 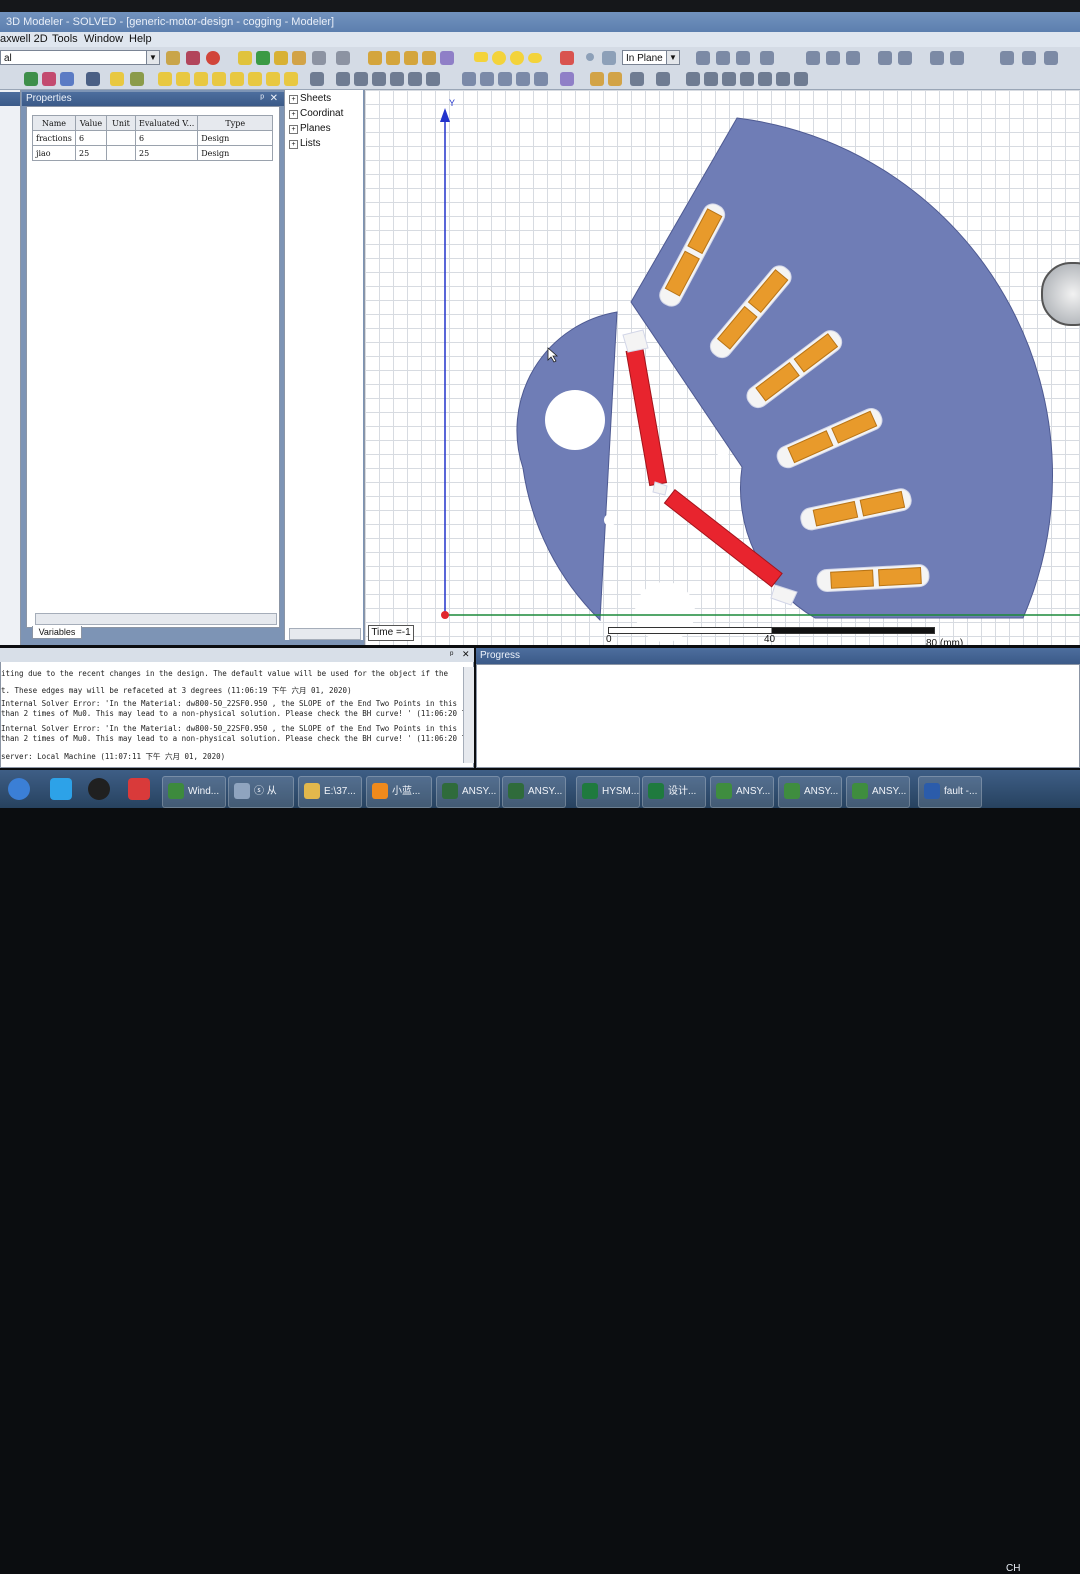 I want to click on plane-combo: In Plane ▼, so click(x=651, y=57).